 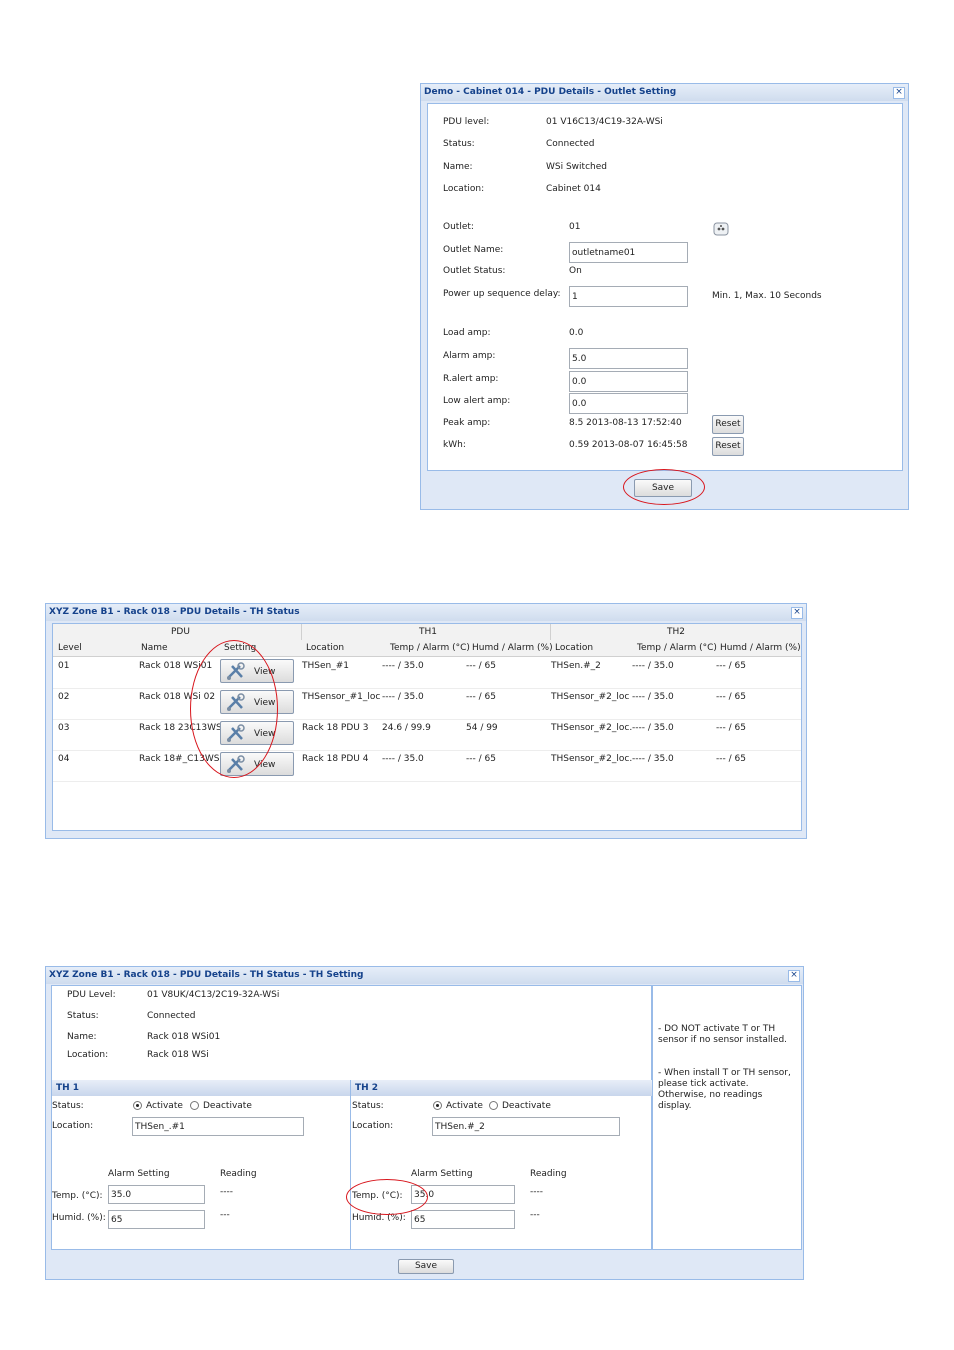 I want to click on col-temp-alarm-2: Temp / Alarm (°C), so click(x=677, y=648).